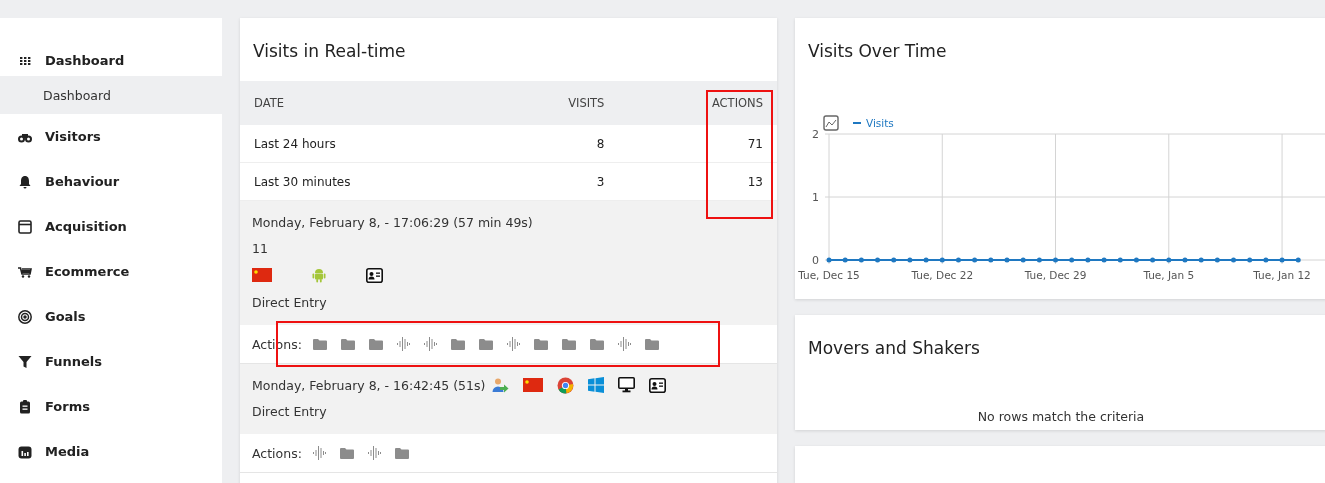 This screenshot has height=483, width=1325. I want to click on legend-item: Visits, so click(873, 122).